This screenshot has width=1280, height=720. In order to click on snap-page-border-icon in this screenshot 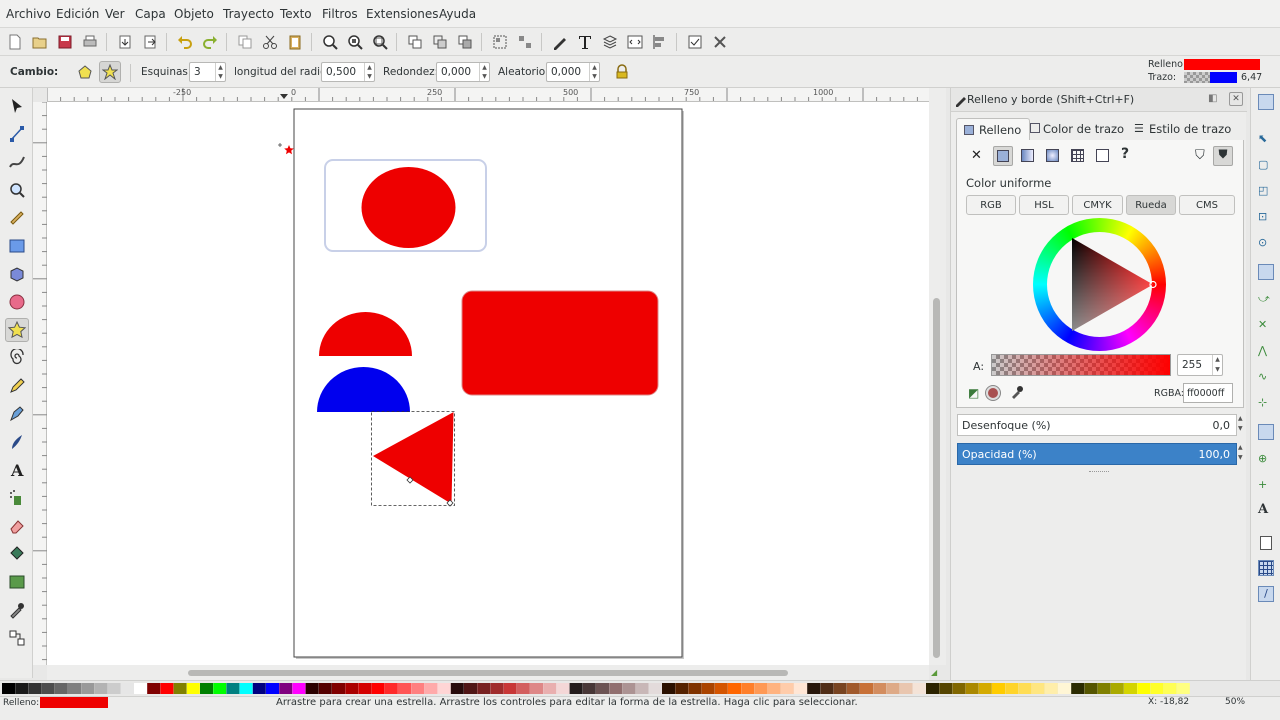, I will do `click(1266, 543)`.